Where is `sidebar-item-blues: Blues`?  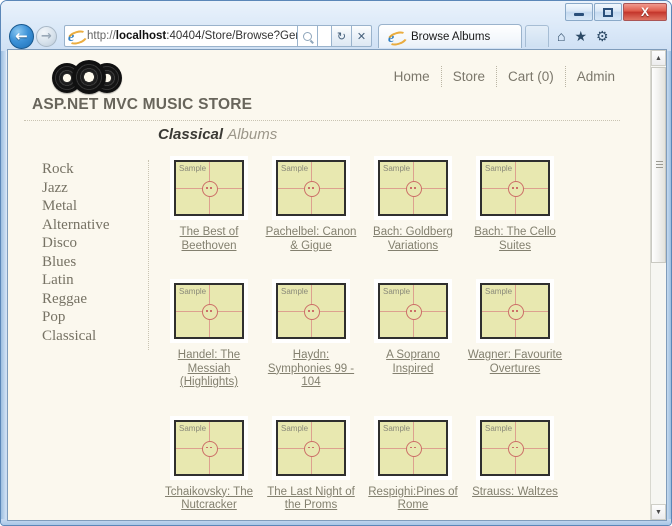 sidebar-item-blues: Blues is located at coordinates (91, 262).